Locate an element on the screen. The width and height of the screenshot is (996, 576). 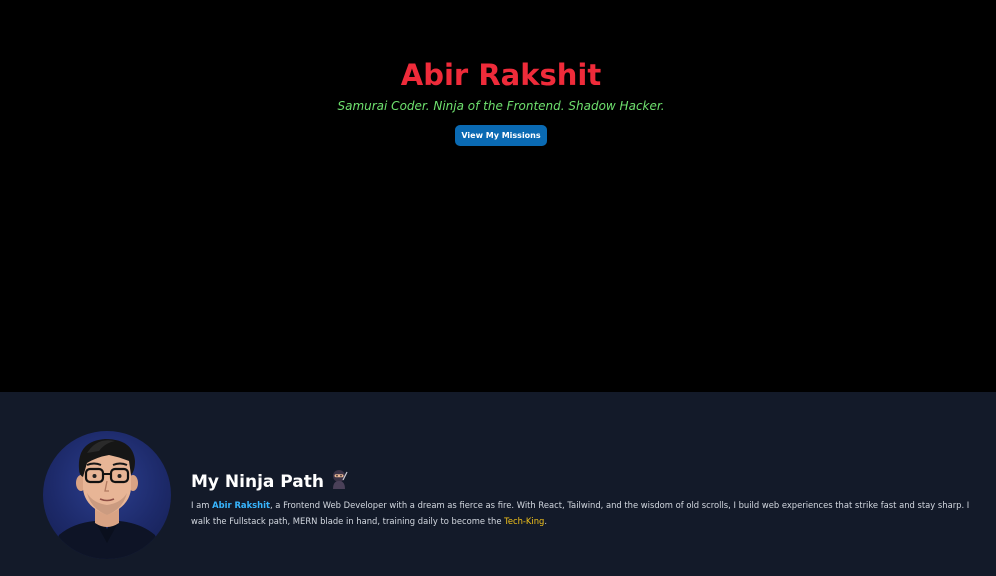
highlight-name: Abir Rakshit is located at coordinates (241, 505).